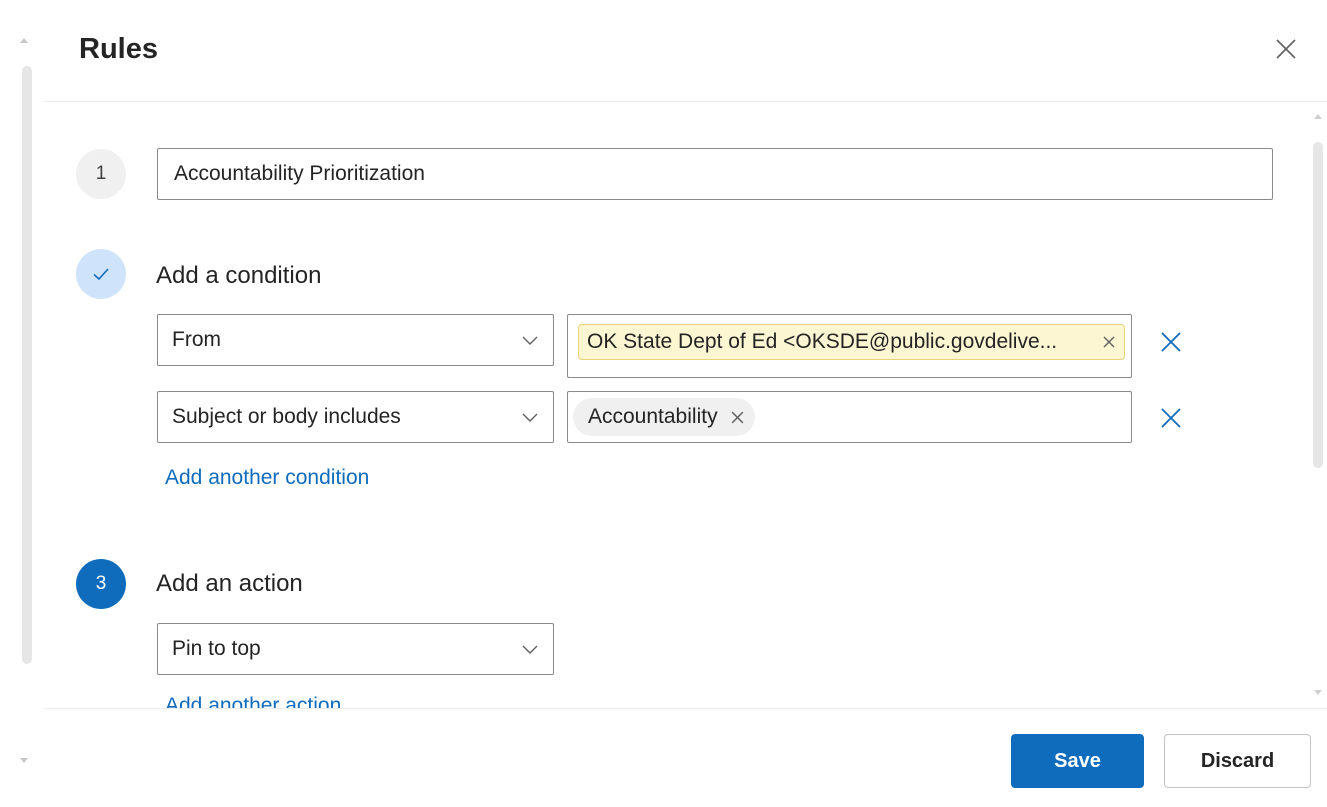  I want to click on add-another-action-link: Add another action, so click(253, 701).